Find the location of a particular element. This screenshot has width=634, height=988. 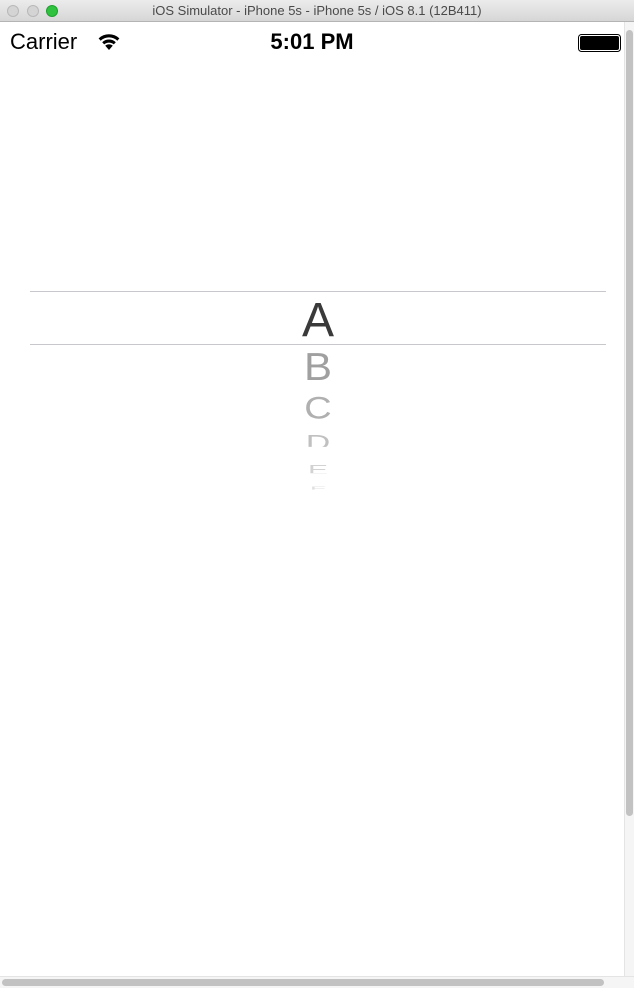

status-time: 5:01 PM is located at coordinates (312, 41).